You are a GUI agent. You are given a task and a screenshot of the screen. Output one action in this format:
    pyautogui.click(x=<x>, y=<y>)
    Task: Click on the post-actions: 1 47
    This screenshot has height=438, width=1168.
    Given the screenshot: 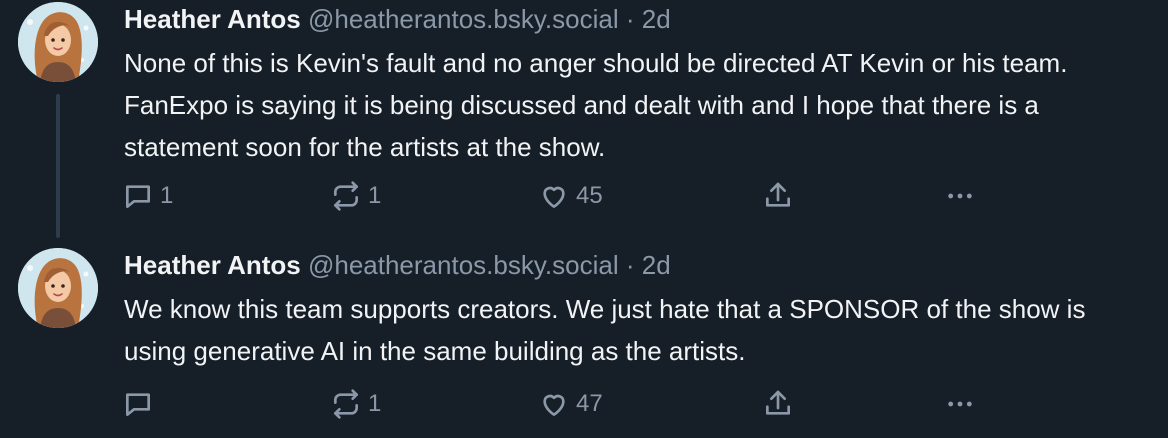 What is the action you would take?
    pyautogui.click(x=584, y=404)
    